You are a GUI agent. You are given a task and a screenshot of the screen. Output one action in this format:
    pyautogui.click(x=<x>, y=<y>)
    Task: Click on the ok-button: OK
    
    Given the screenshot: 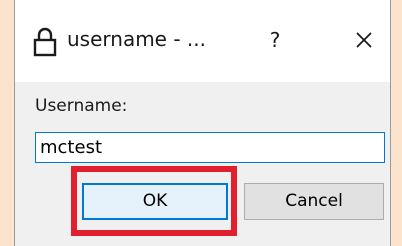 What is the action you would take?
    pyautogui.click(x=155, y=201)
    